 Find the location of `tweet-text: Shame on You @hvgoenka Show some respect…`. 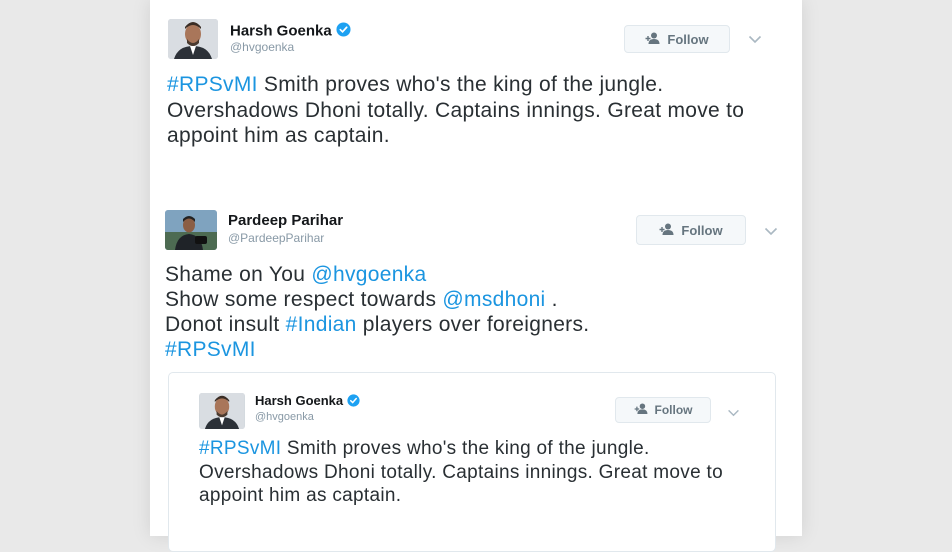

tweet-text: Shame on You @hvgoenka Show some respect… is located at coordinates (470, 312).